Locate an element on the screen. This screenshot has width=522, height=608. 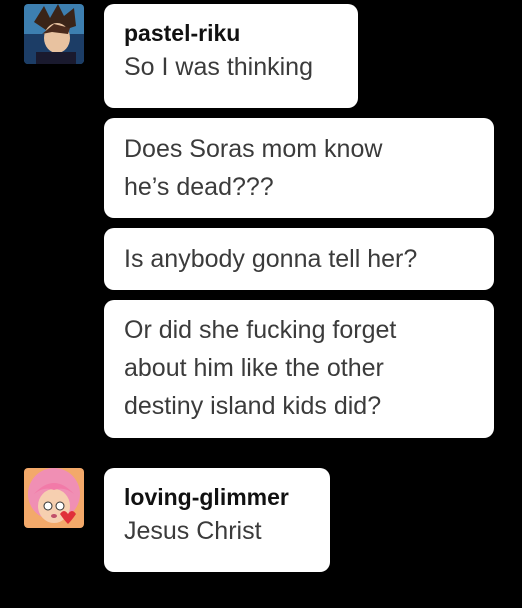
glimmer-avatar-icon is located at coordinates (54, 498).